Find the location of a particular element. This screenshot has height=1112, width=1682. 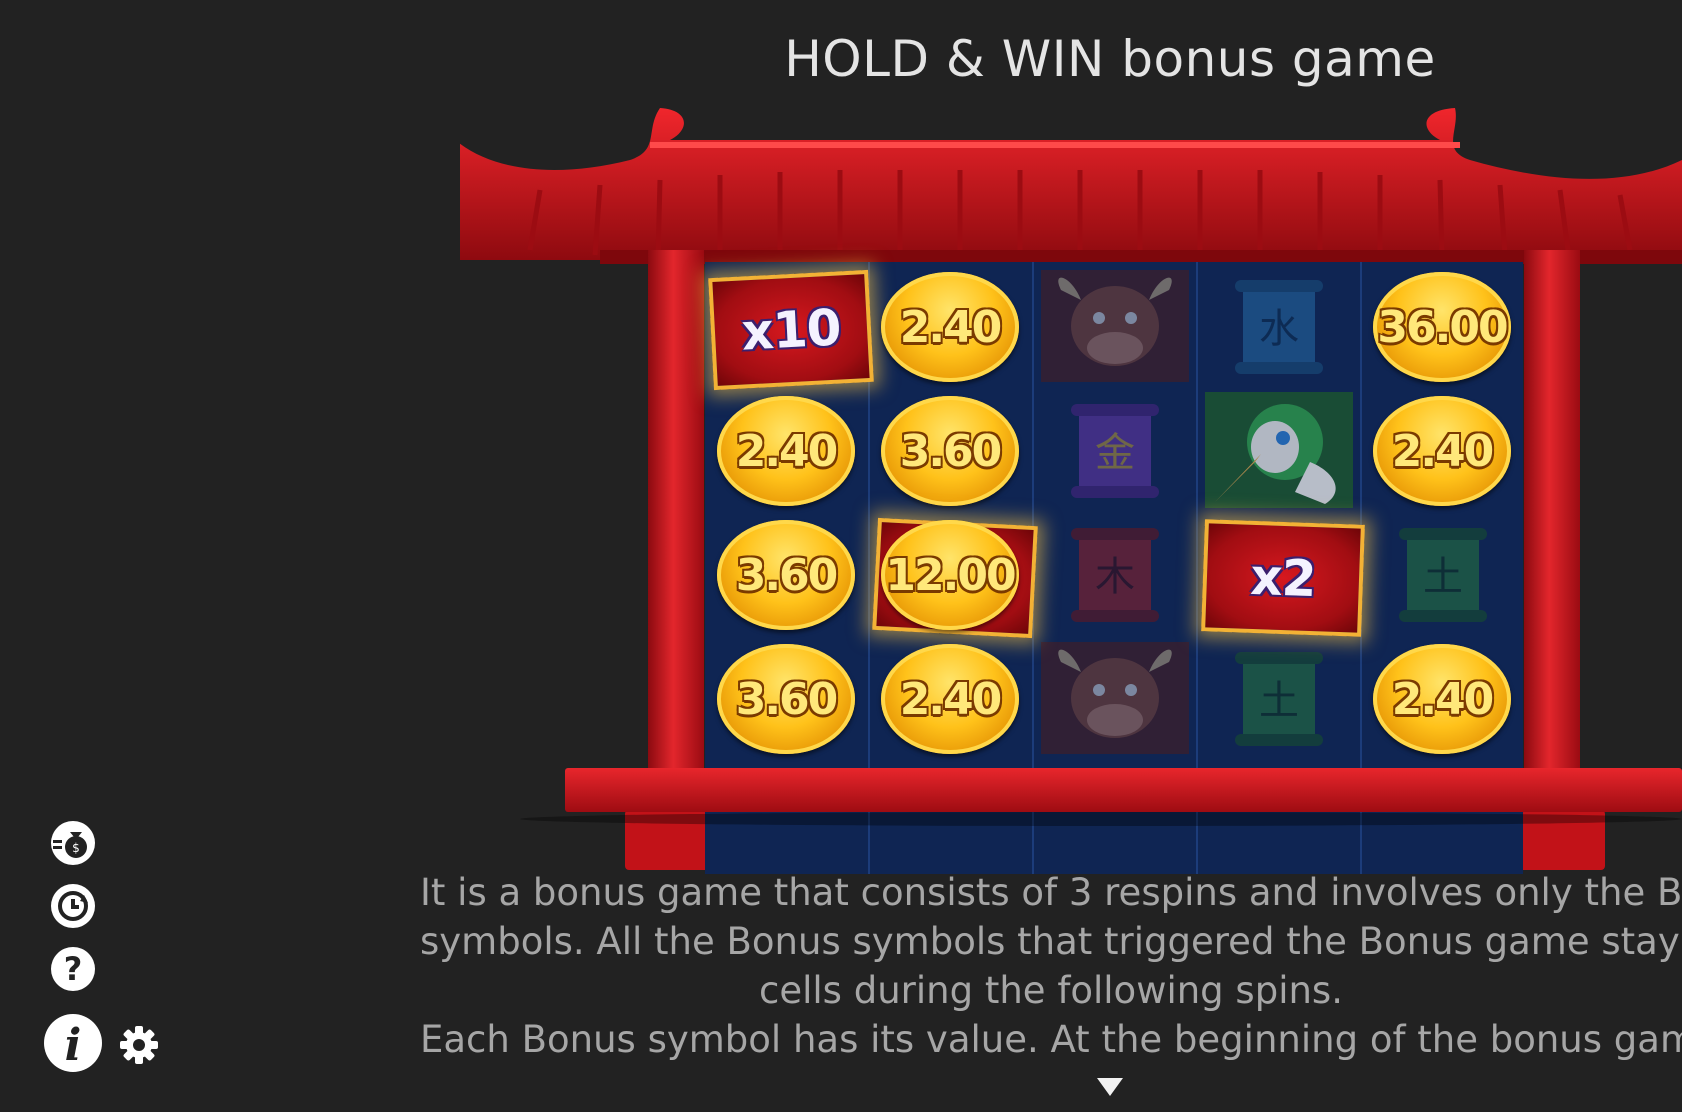

multiplier-tile: x10 is located at coordinates (791, 330).